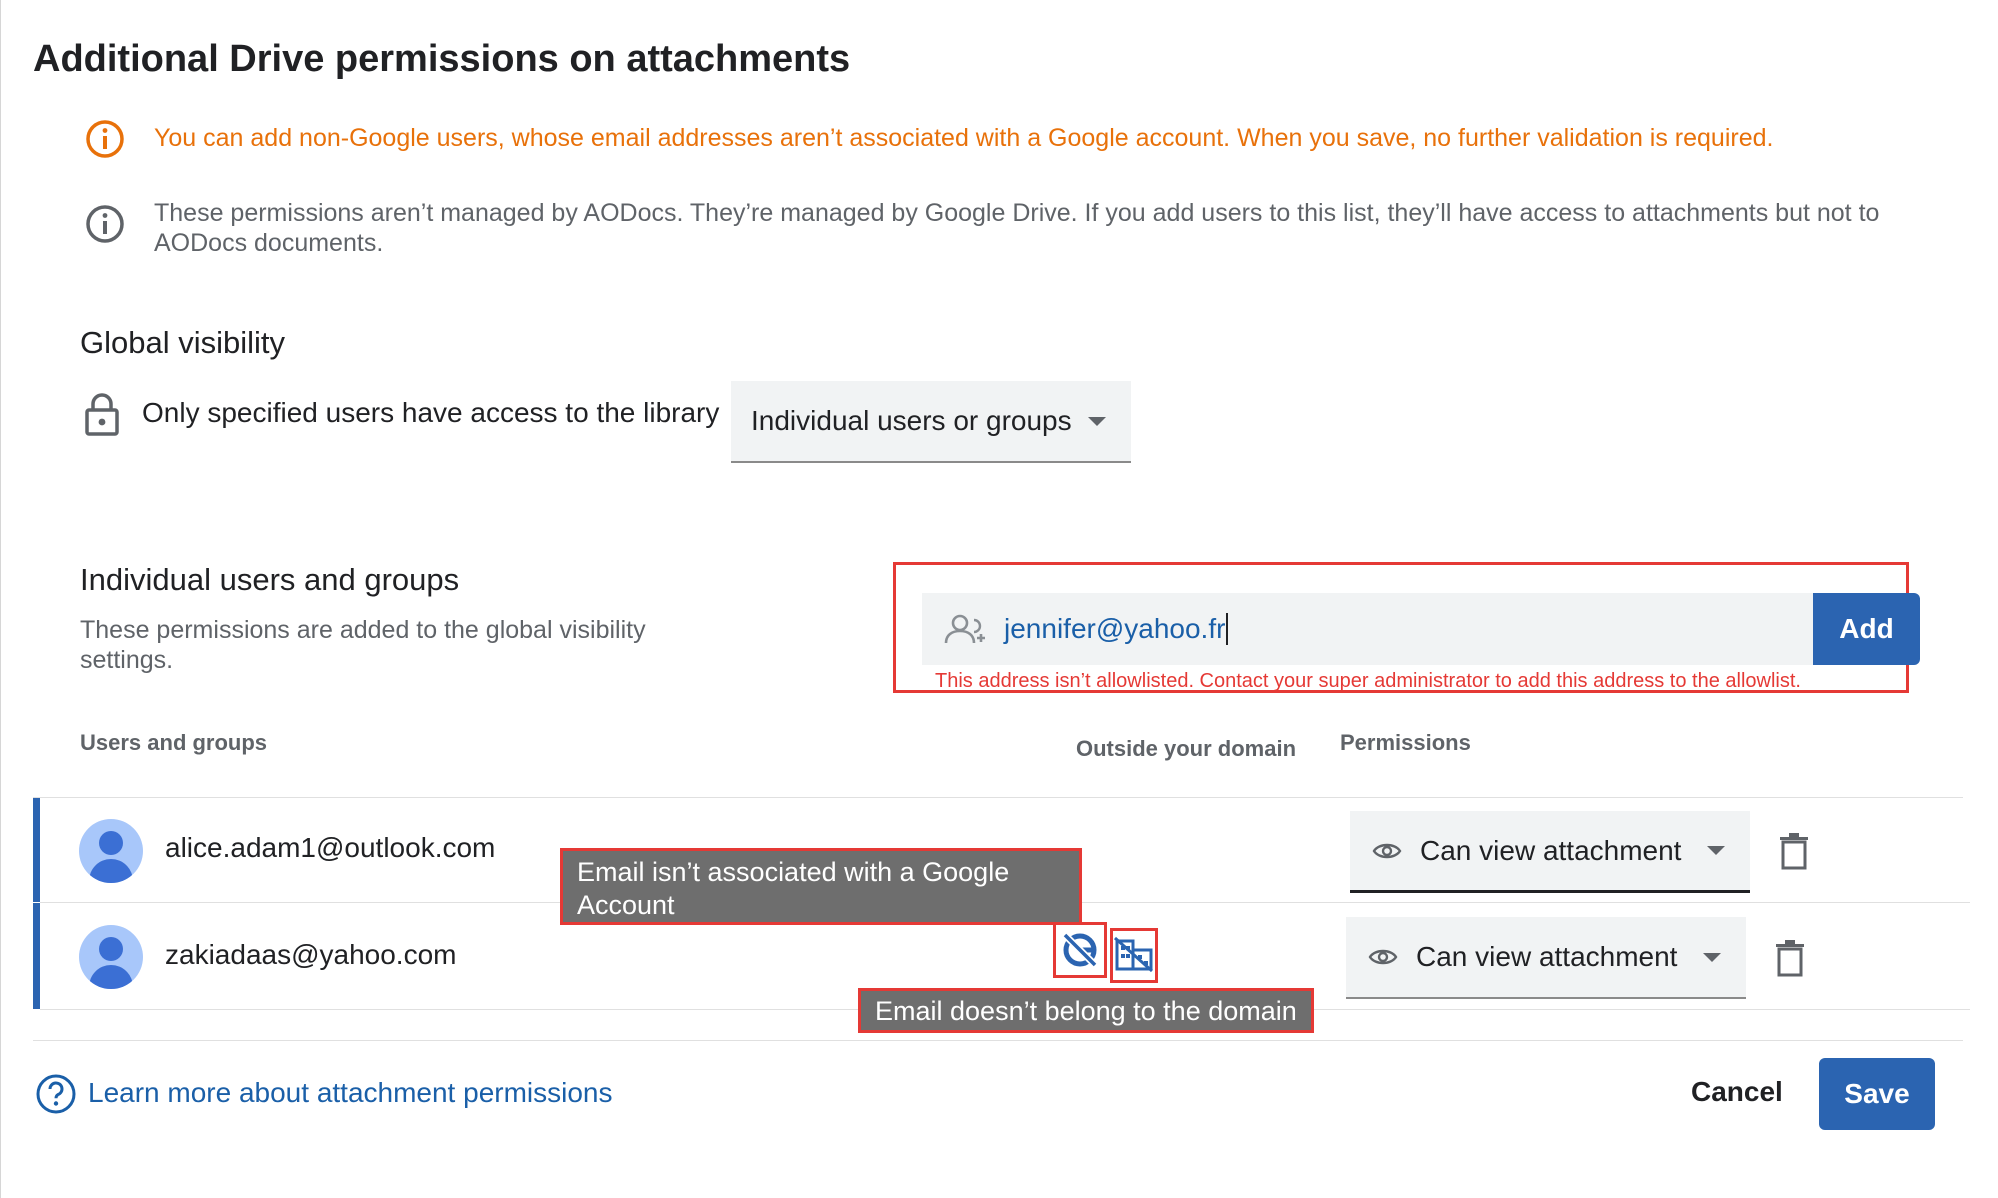 This screenshot has height=1198, width=1998. Describe the element at coordinates (350, 1093) in the screenshot. I see `learn-more-link: Learn more about attachment permissions` at that location.